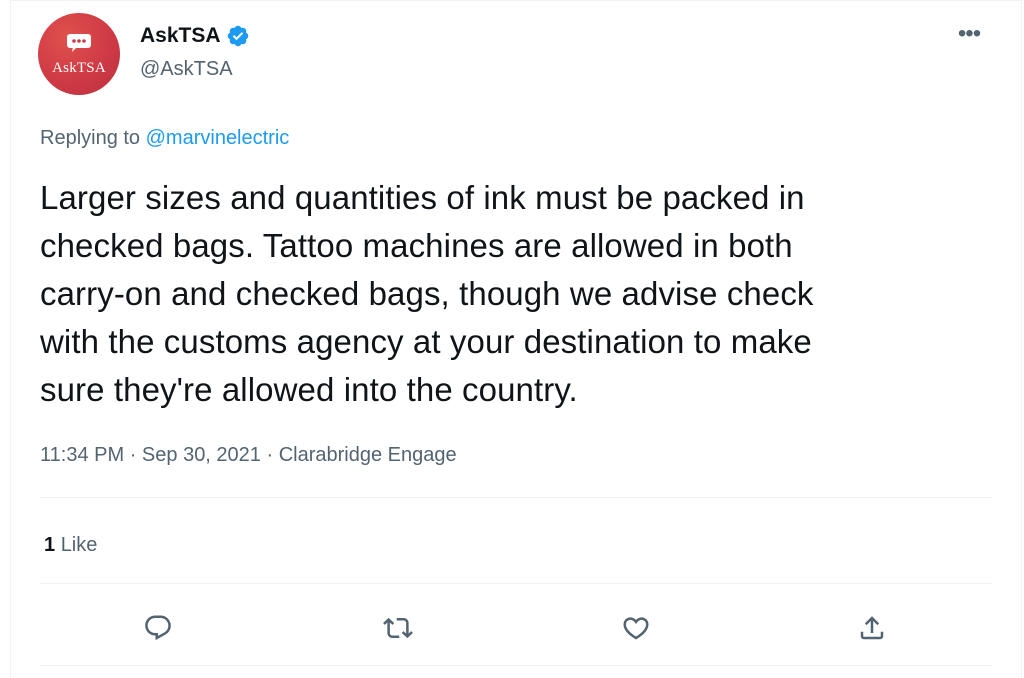 This screenshot has height=678, width=1024. Describe the element at coordinates (79, 68) in the screenshot. I see `avatar-logo-text: AskTSA` at that location.